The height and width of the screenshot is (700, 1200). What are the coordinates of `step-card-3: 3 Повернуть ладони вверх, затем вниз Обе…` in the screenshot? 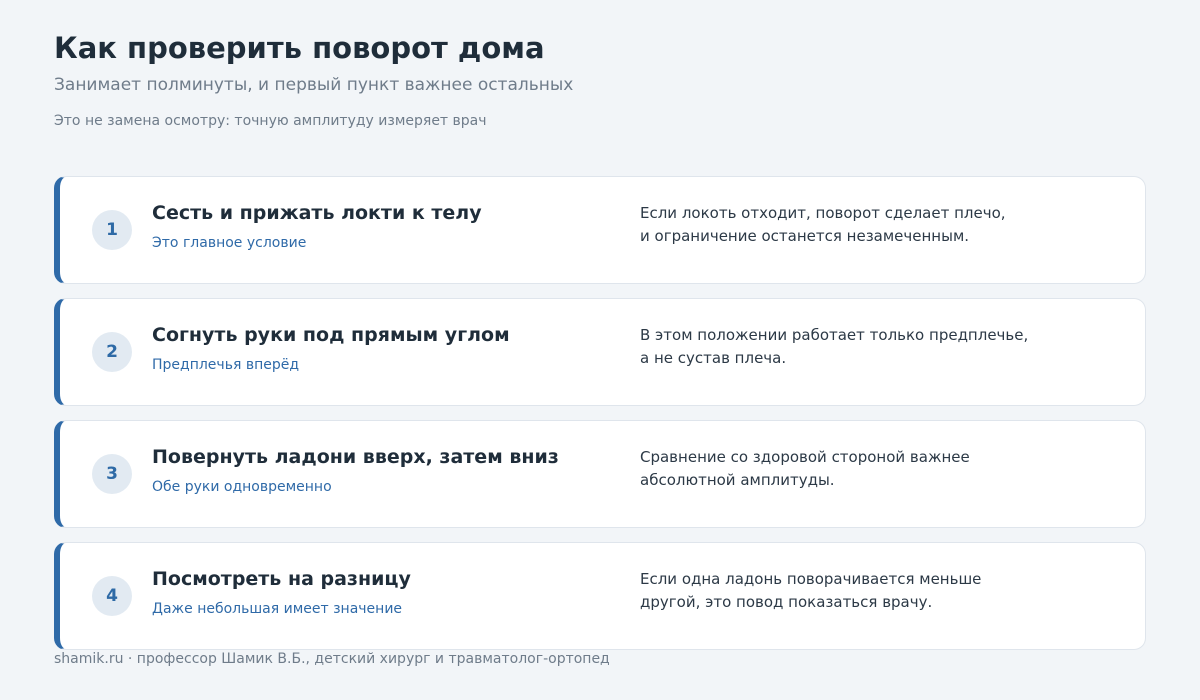 It's located at (600, 474).